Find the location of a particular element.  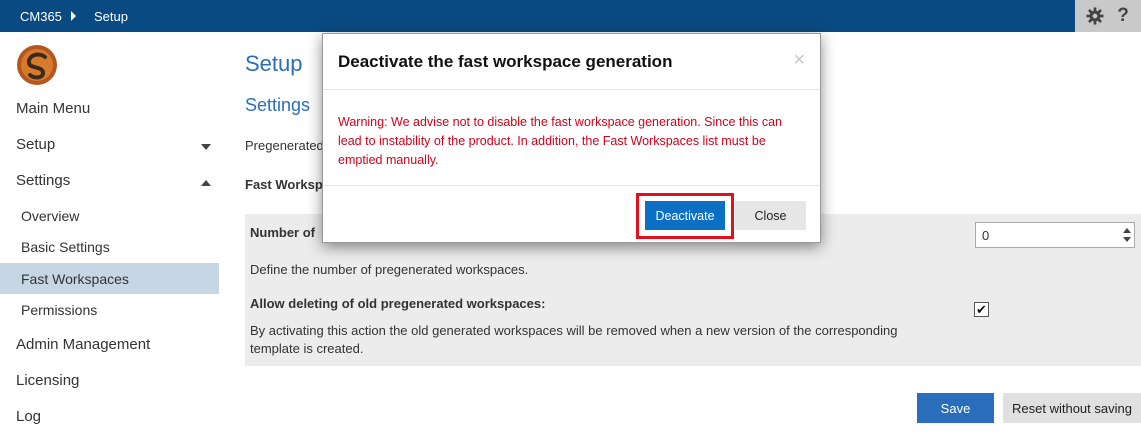

close-button: Close is located at coordinates (770, 215).